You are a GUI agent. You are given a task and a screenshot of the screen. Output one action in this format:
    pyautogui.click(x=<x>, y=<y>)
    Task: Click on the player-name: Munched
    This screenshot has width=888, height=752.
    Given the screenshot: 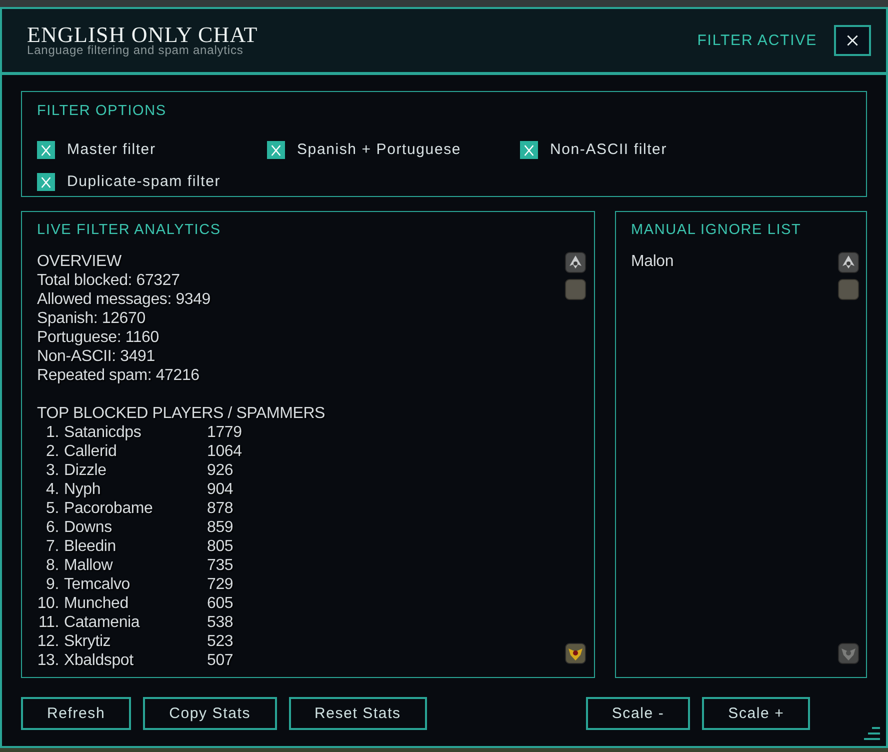 What is the action you would take?
    pyautogui.click(x=97, y=603)
    